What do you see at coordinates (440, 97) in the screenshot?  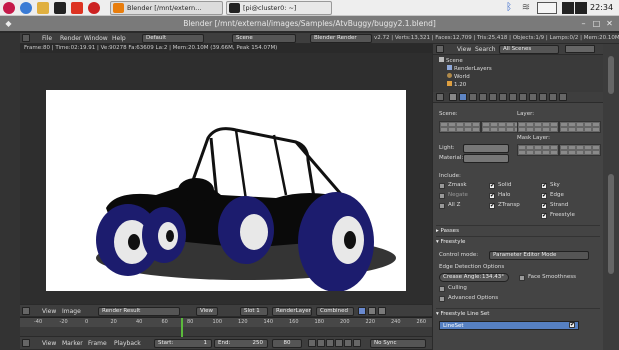 I see `properties-editor-type-icon` at bounding box center [440, 97].